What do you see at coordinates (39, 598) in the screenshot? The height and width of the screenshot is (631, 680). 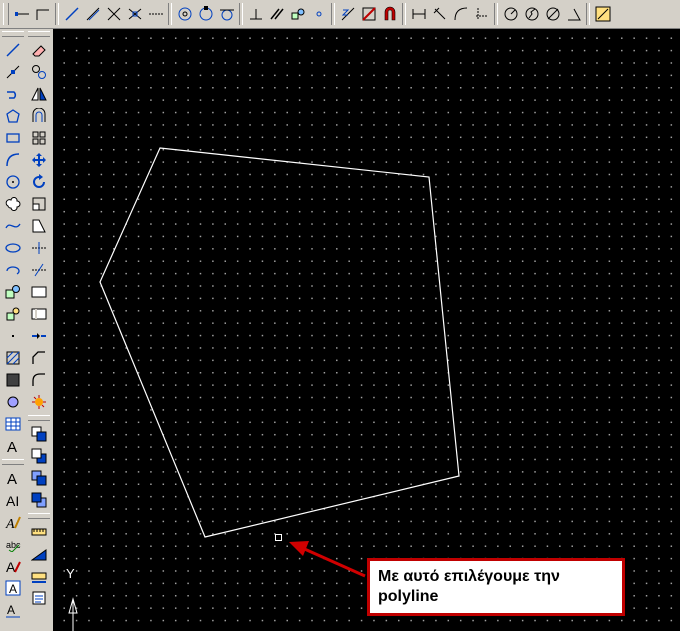 I see `dim-edit-icon` at bounding box center [39, 598].